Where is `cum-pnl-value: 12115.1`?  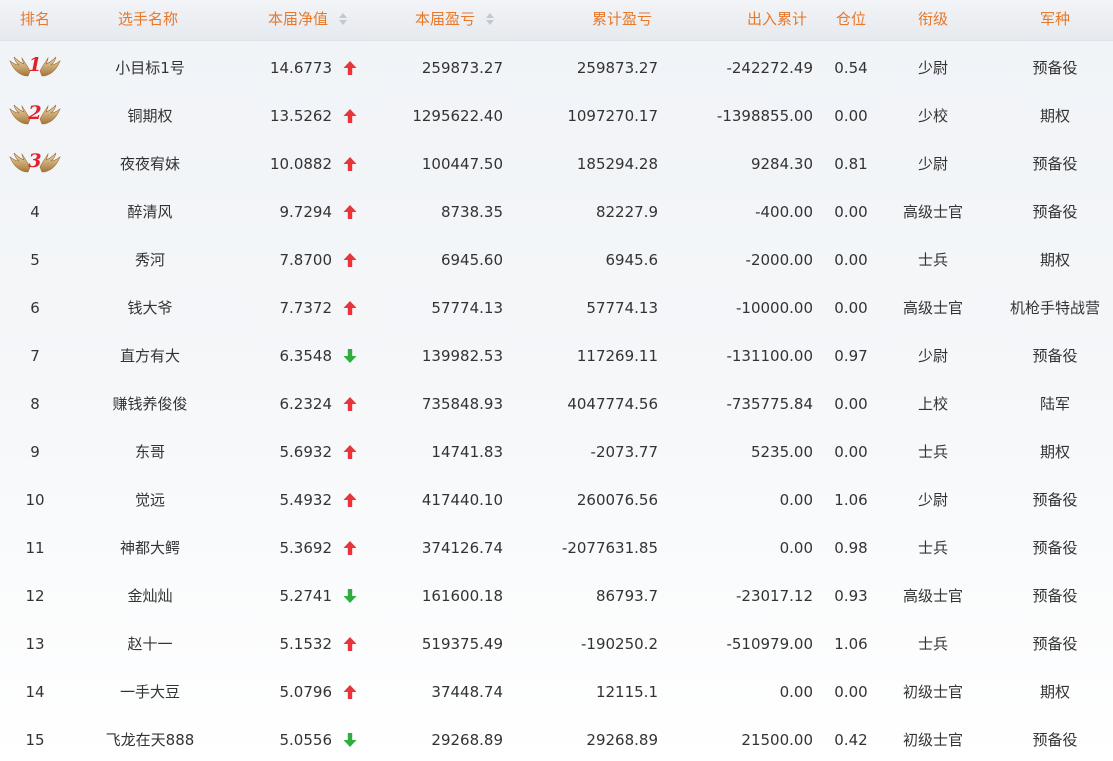 cum-pnl-value: 12115.1 is located at coordinates (626, 692).